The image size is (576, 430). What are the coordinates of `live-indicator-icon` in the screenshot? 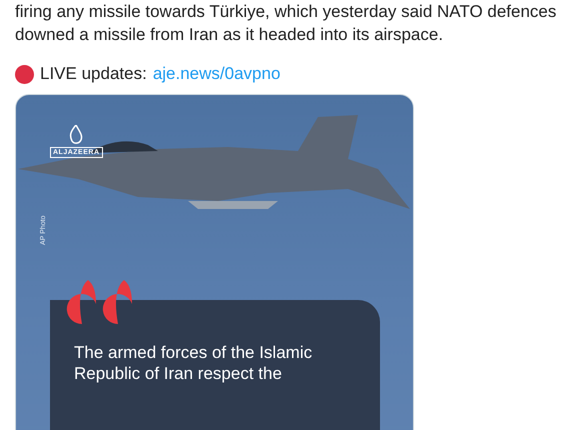 It's located at (24, 74).